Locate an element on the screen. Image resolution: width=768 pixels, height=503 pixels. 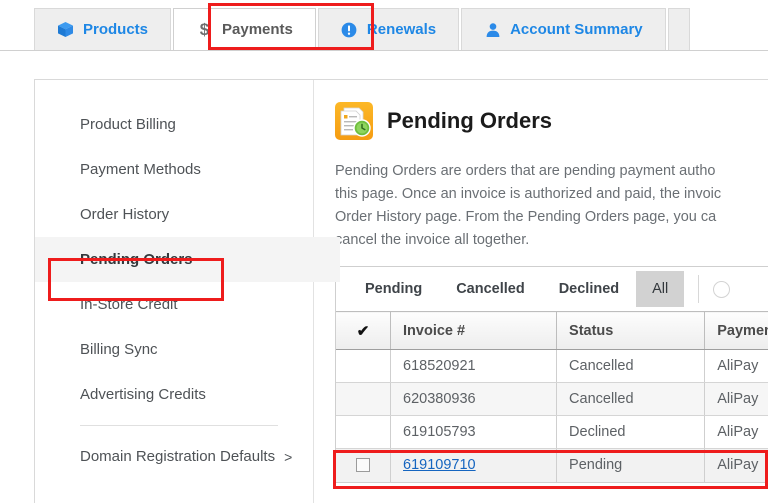
sidebar-item-label: Billing Sync is located at coordinates (119, 349).